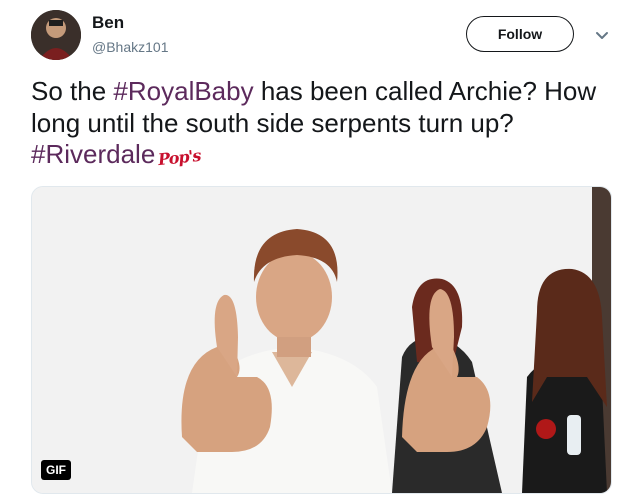 The width and height of the screenshot is (634, 504). I want to click on avatar, so click(56, 35).